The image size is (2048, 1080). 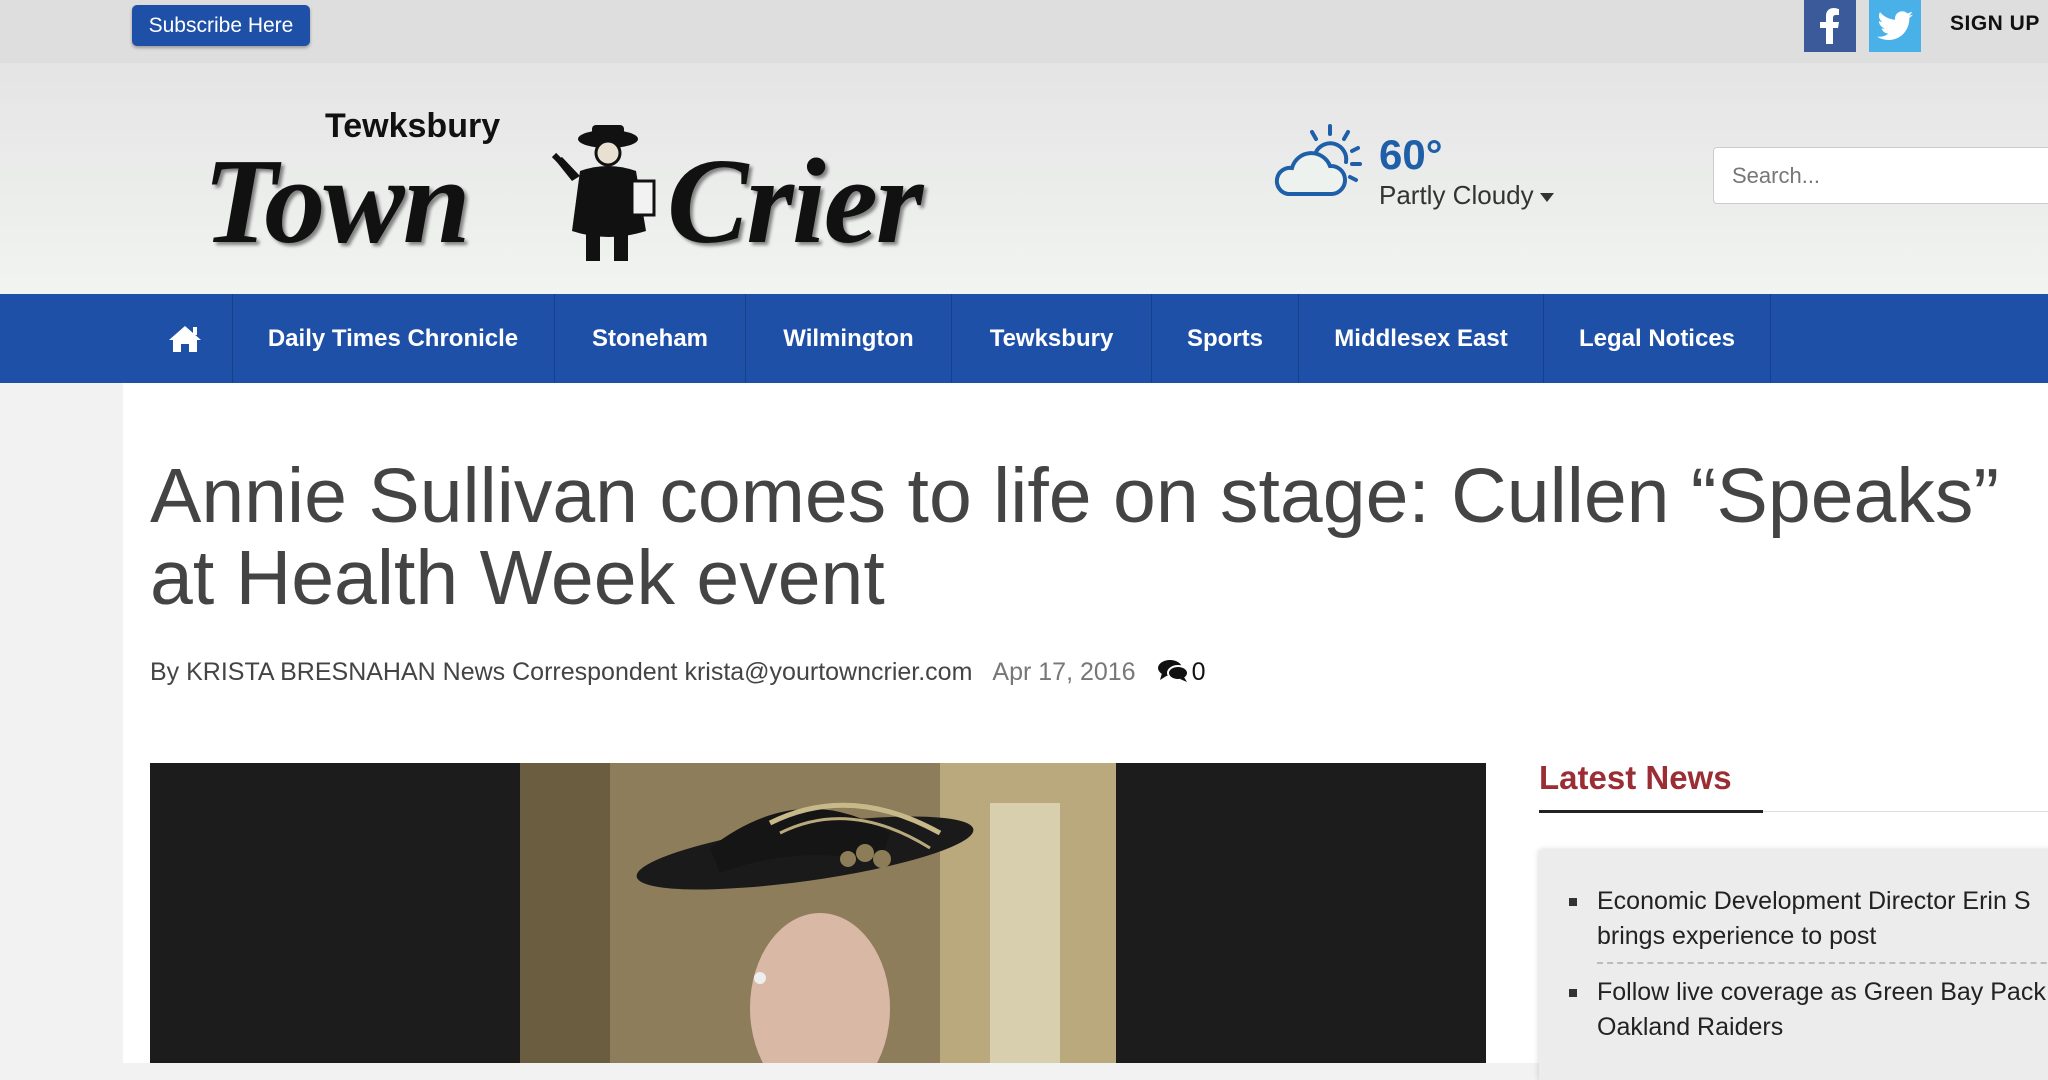 I want to click on facebook-button, so click(x=1830, y=26).